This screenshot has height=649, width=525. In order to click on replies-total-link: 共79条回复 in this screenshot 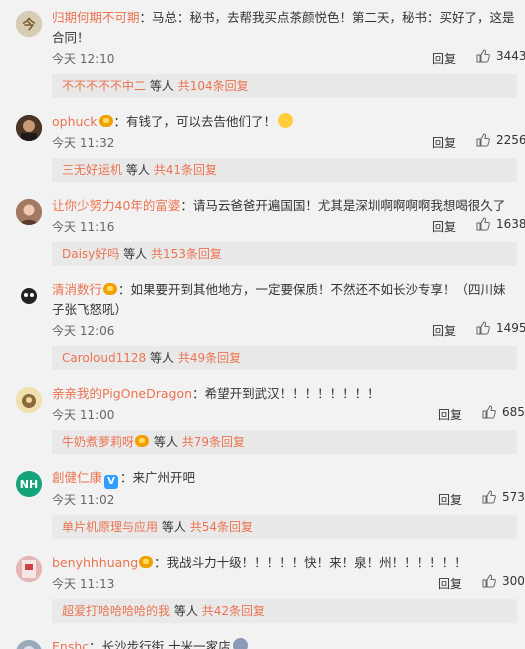, I will do `click(213, 442)`.